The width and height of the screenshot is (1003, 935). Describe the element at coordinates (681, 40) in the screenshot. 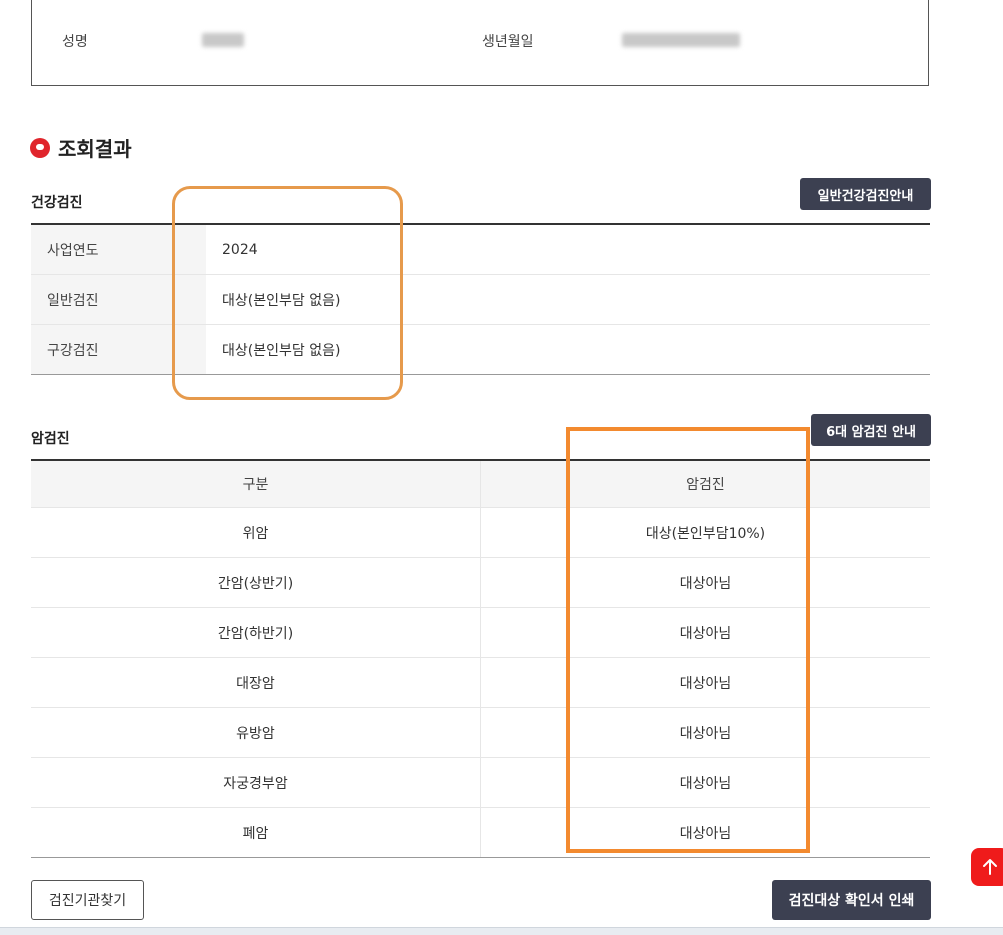

I see `birth-value-redacted` at that location.